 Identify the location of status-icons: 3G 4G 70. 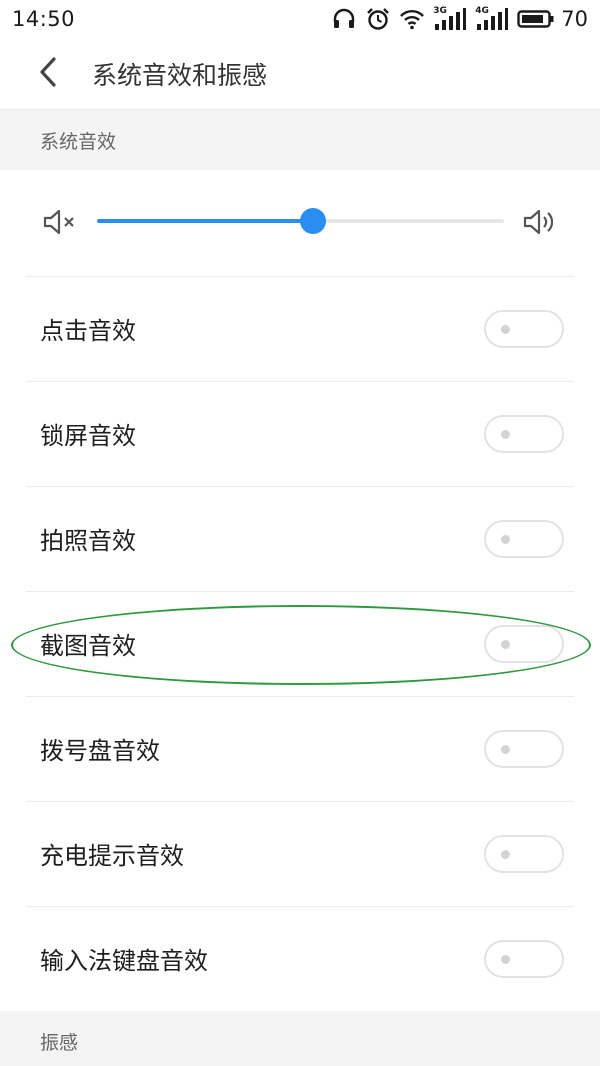
(459, 18).